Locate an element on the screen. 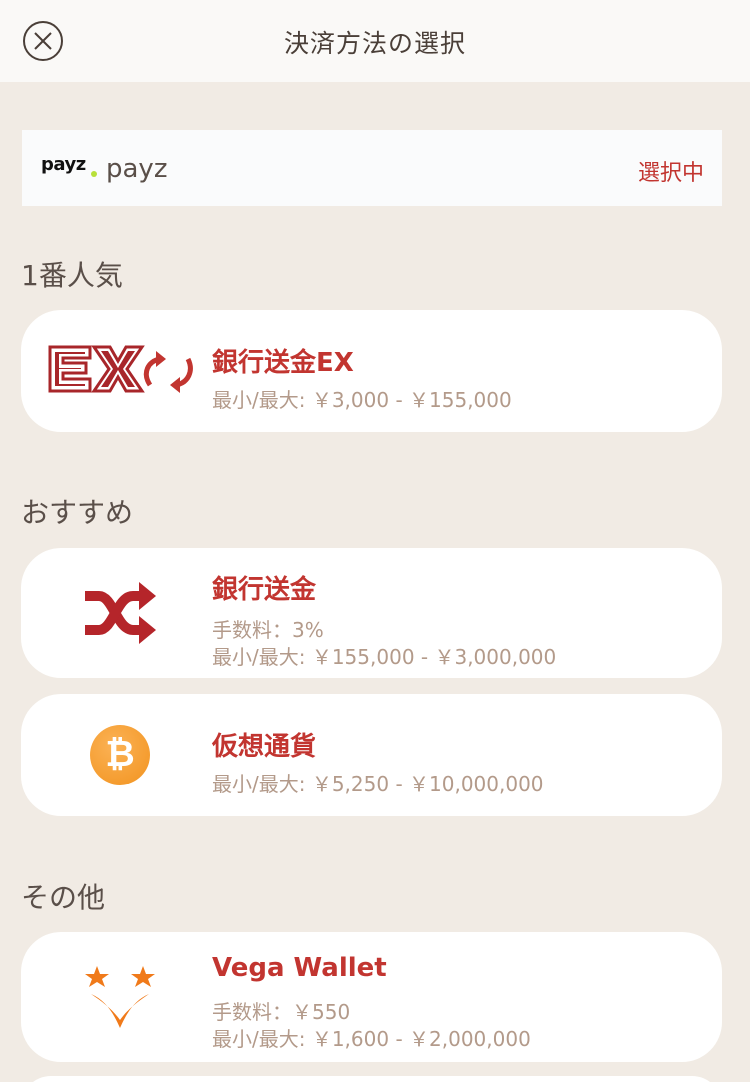 The height and width of the screenshot is (1082, 750). bank-transfer-ex-icon is located at coordinates (121, 371).